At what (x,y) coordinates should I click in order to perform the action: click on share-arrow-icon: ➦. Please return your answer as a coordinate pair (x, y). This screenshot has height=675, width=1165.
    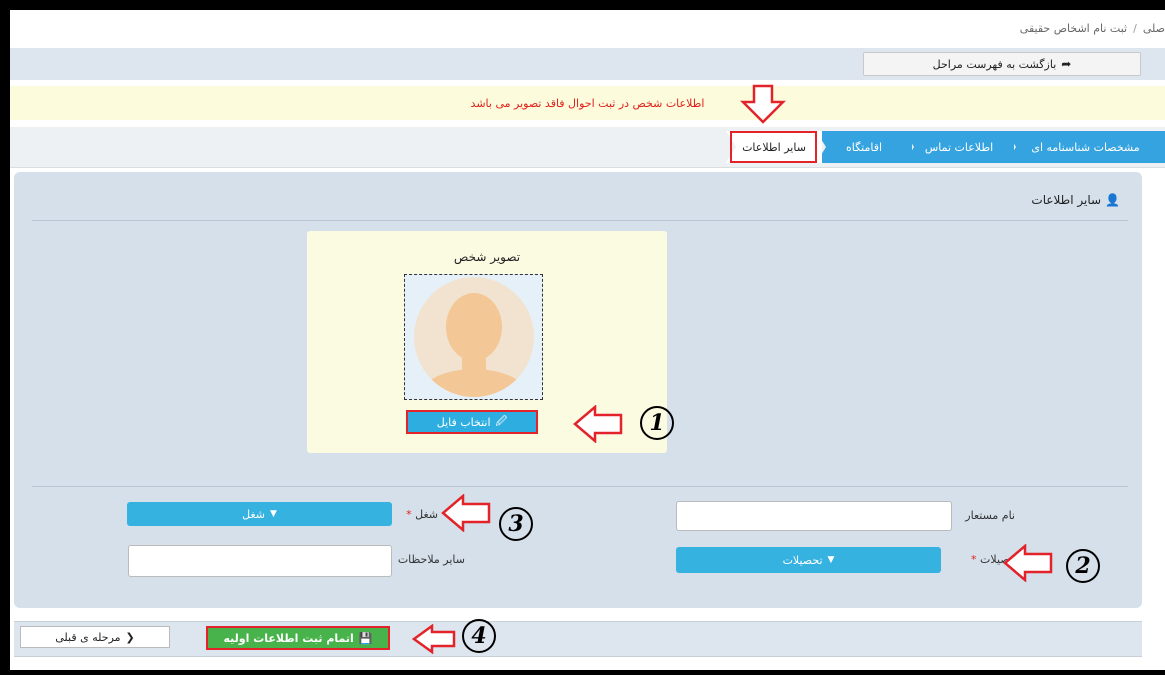
    Looking at the image, I should click on (1066, 64).